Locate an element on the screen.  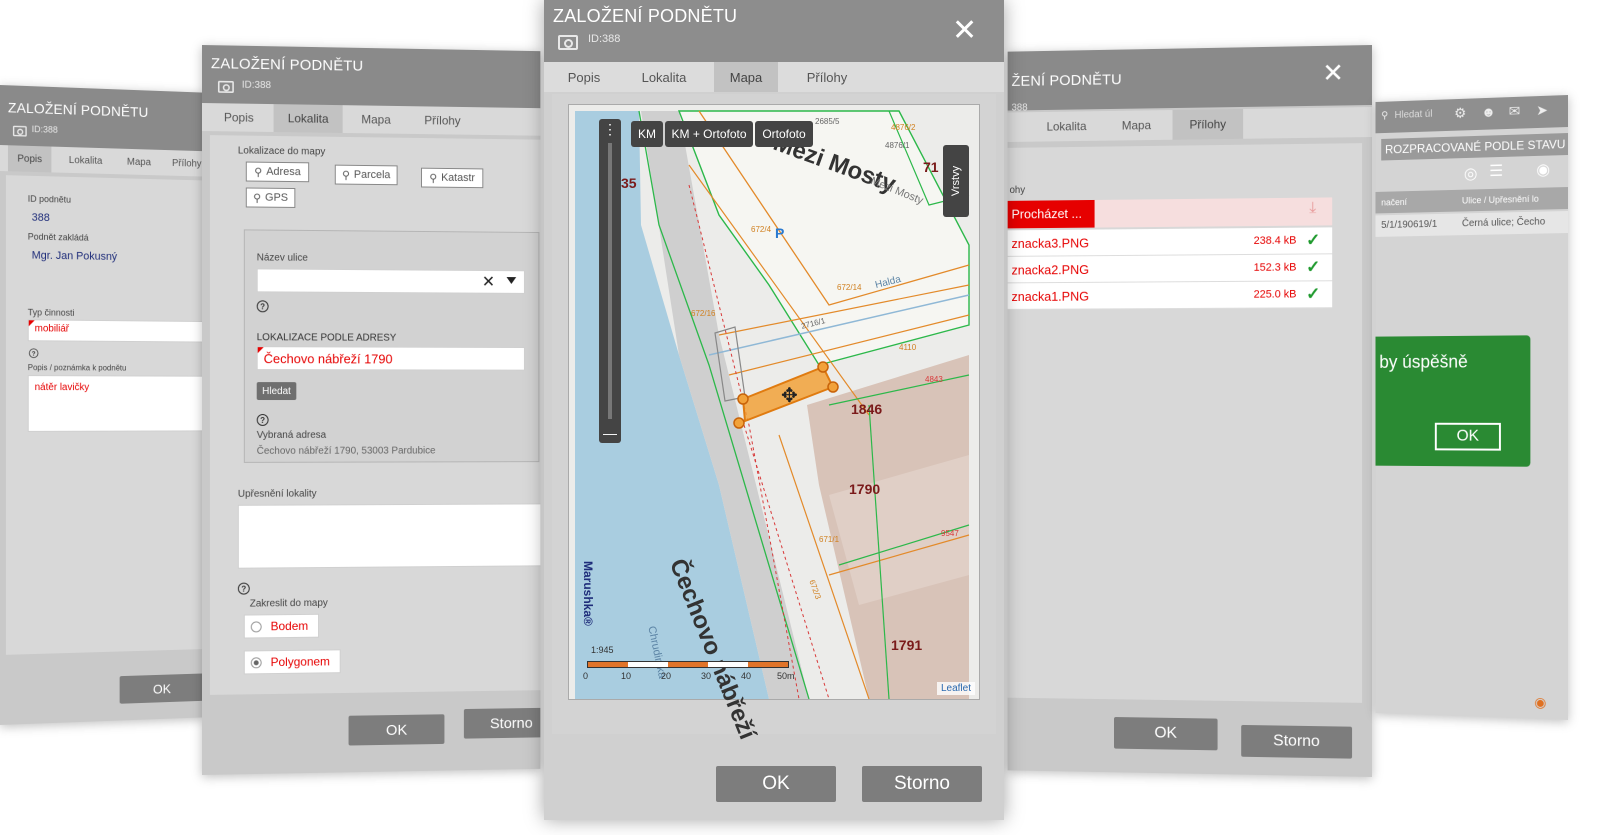
parcel-button: ⚲ Parcela is located at coordinates (366, 175).